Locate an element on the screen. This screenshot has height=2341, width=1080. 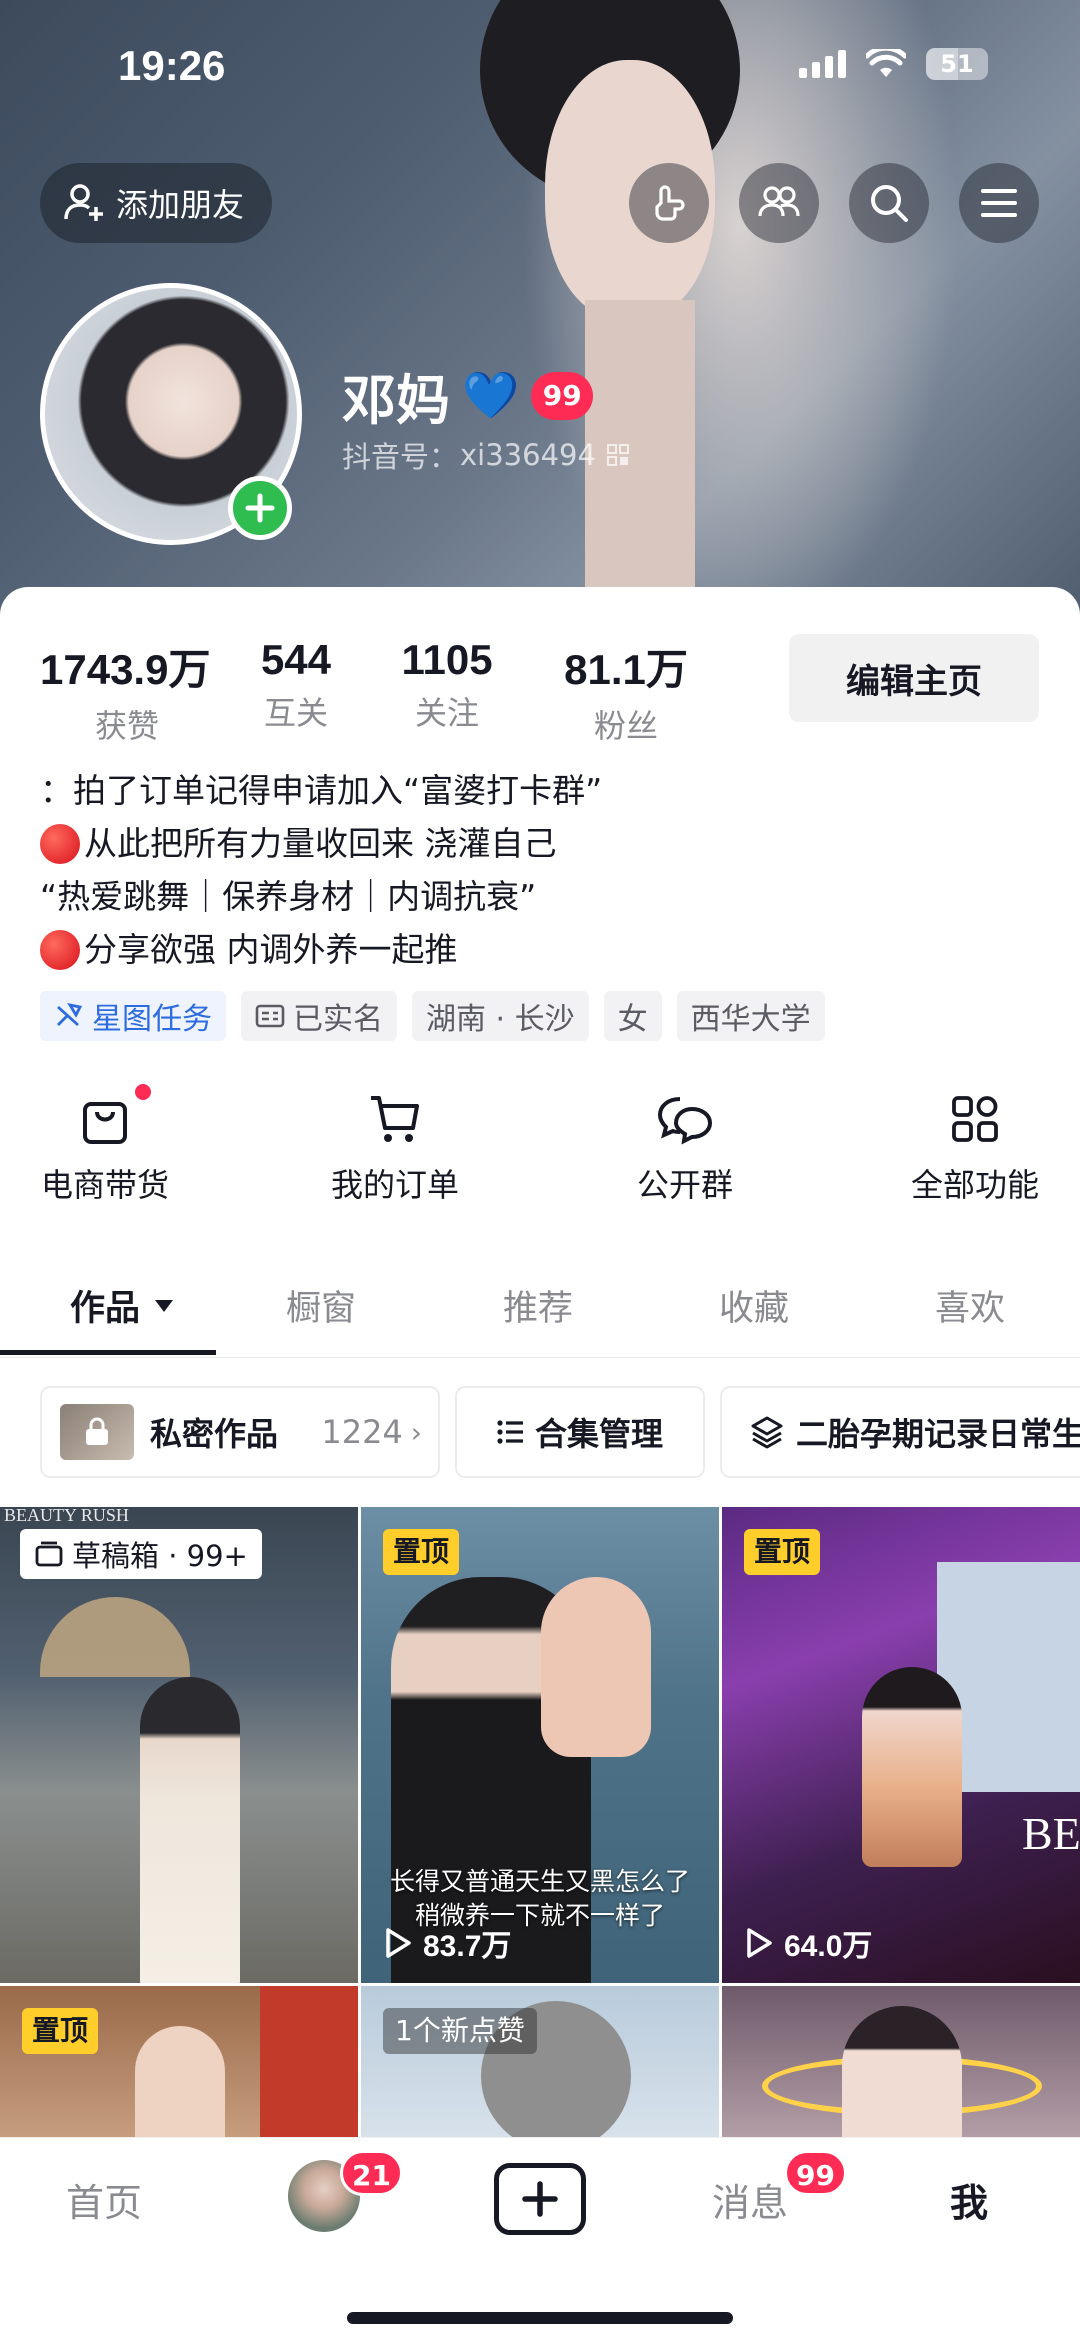
func-group: 公开群 is located at coordinates (685, 1148).